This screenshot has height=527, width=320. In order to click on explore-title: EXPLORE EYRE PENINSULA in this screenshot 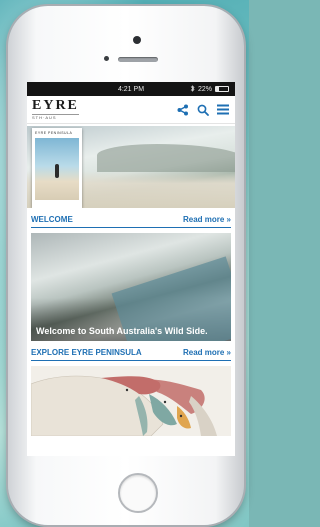, I will do `click(86, 352)`.